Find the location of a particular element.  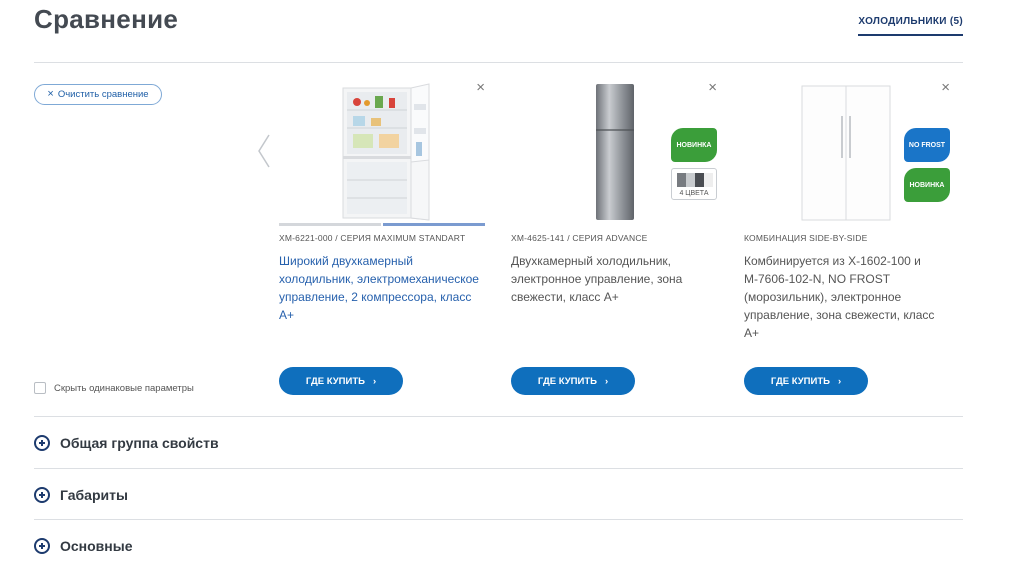

hide-same-checkbox is located at coordinates (40, 388).